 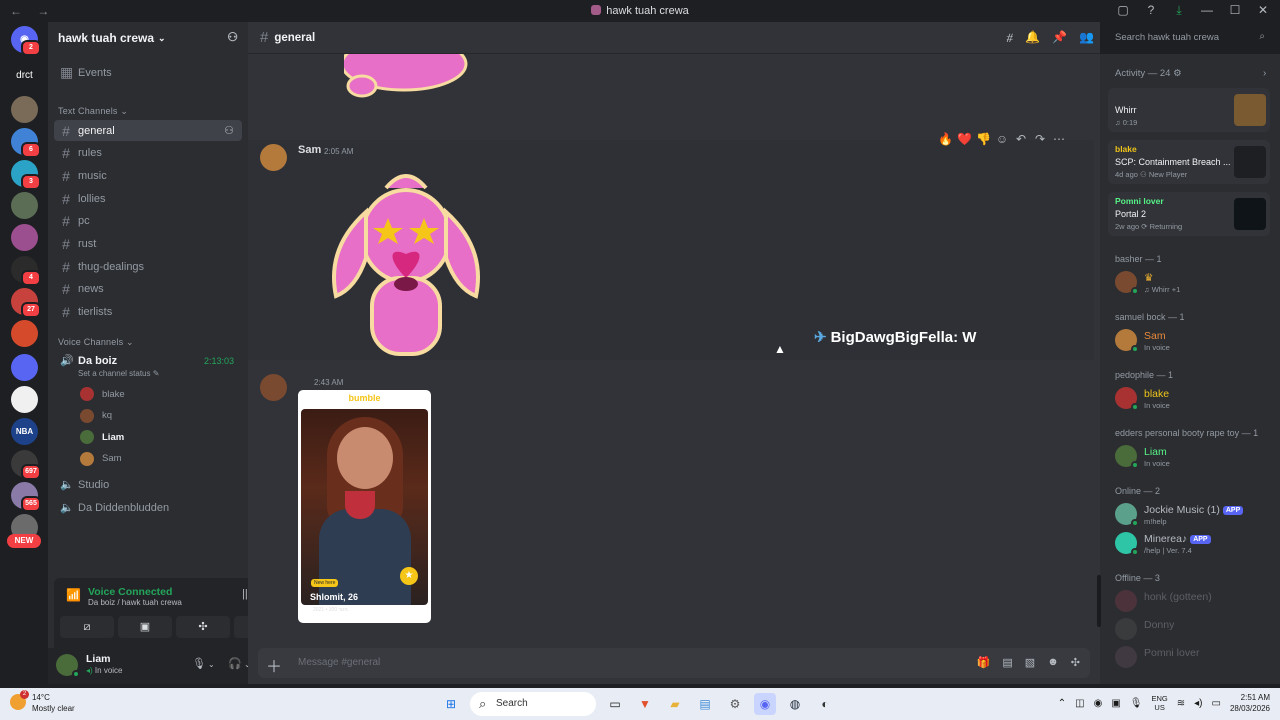 What do you see at coordinates (148, 175) in the screenshot?
I see `channel-music: # music` at bounding box center [148, 175].